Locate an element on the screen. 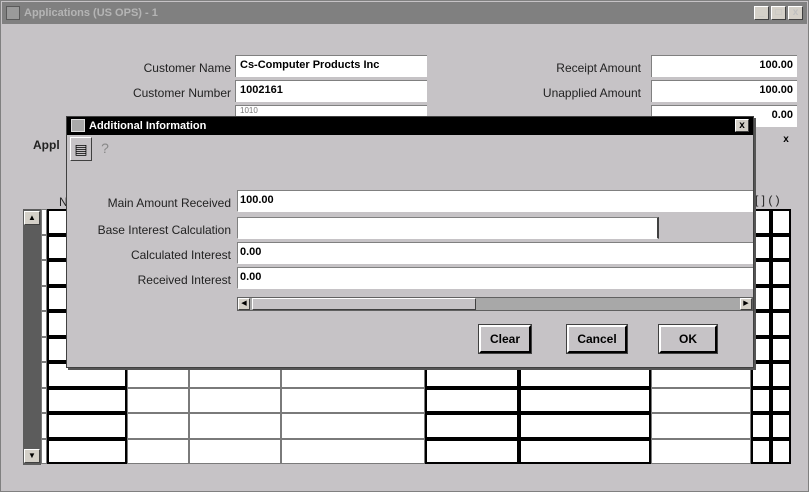 This screenshot has width=809, height=492. apply-section-label: Appl is located at coordinates (46, 145).